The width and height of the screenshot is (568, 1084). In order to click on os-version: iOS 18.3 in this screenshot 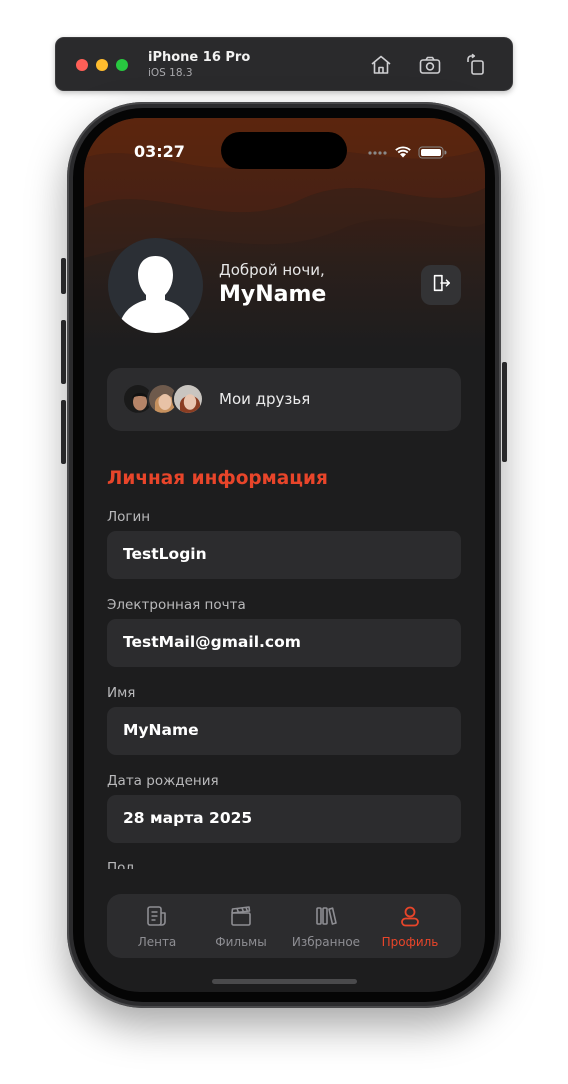, I will do `click(170, 73)`.